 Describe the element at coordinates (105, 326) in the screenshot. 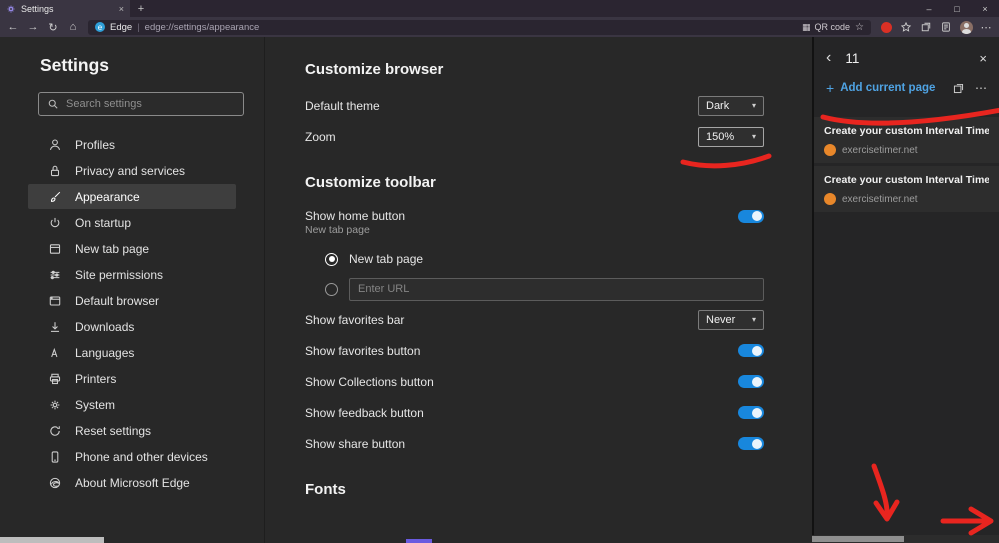

I see `sidebar-item-label: Downloads` at that location.